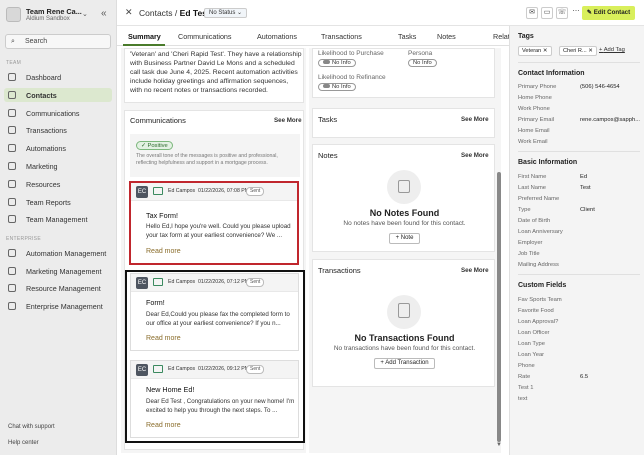  Describe the element at coordinates (224, 369) in the screenshot. I see `email-date: 01/22/2026, 09:12 PM` at that location.